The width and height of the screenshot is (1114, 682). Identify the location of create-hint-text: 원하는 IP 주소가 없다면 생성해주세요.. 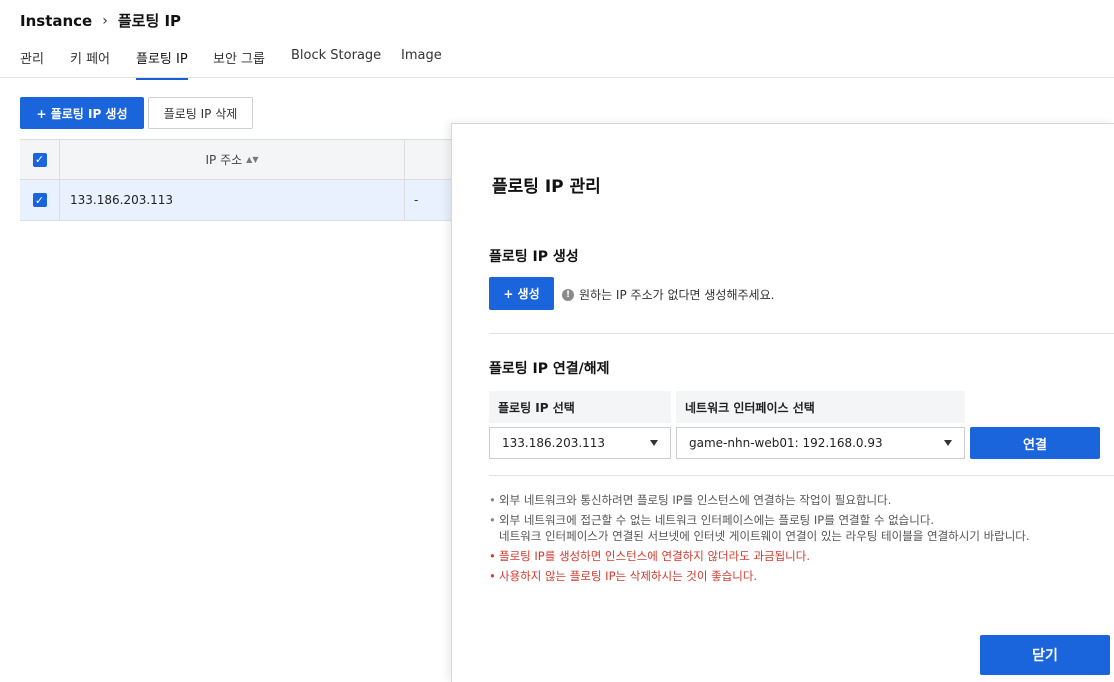
(677, 295).